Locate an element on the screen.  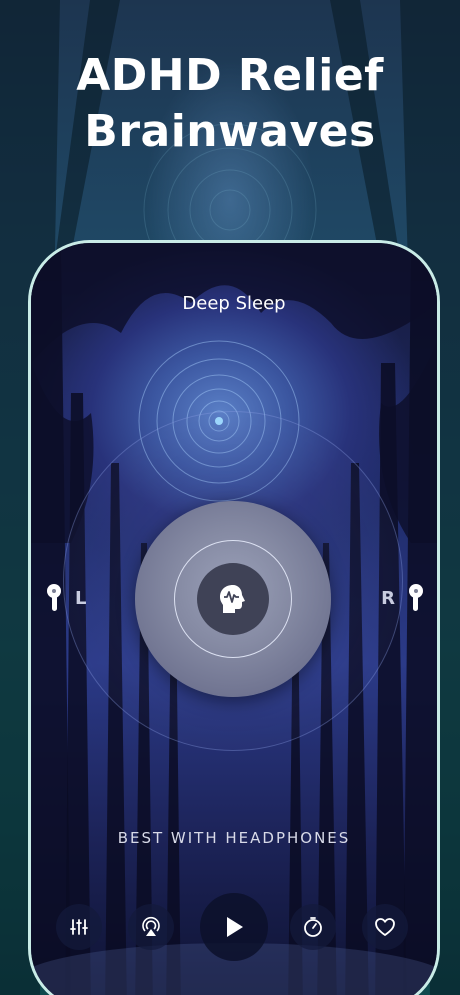
timer-icon is located at coordinates (313, 927).